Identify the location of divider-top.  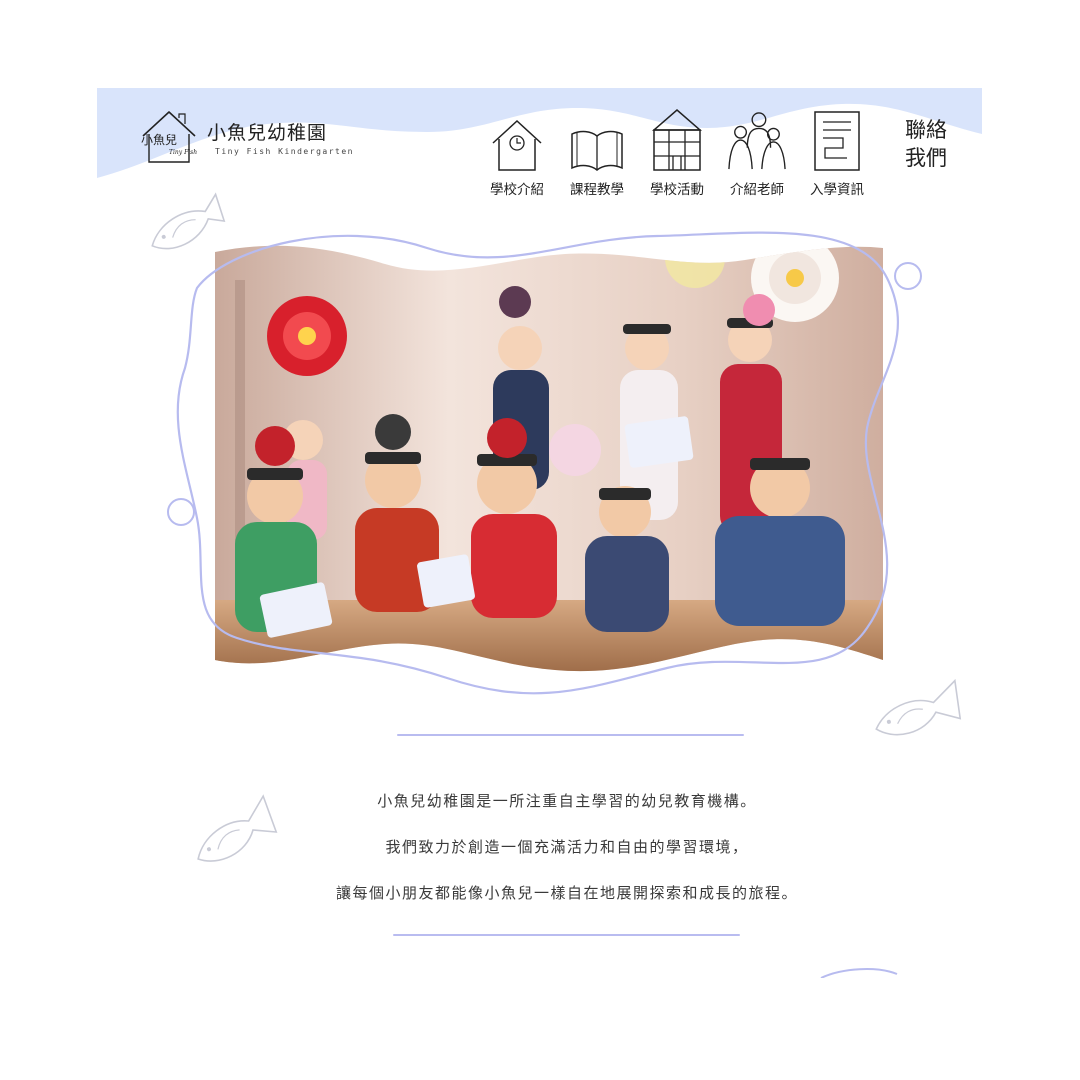
(570, 735).